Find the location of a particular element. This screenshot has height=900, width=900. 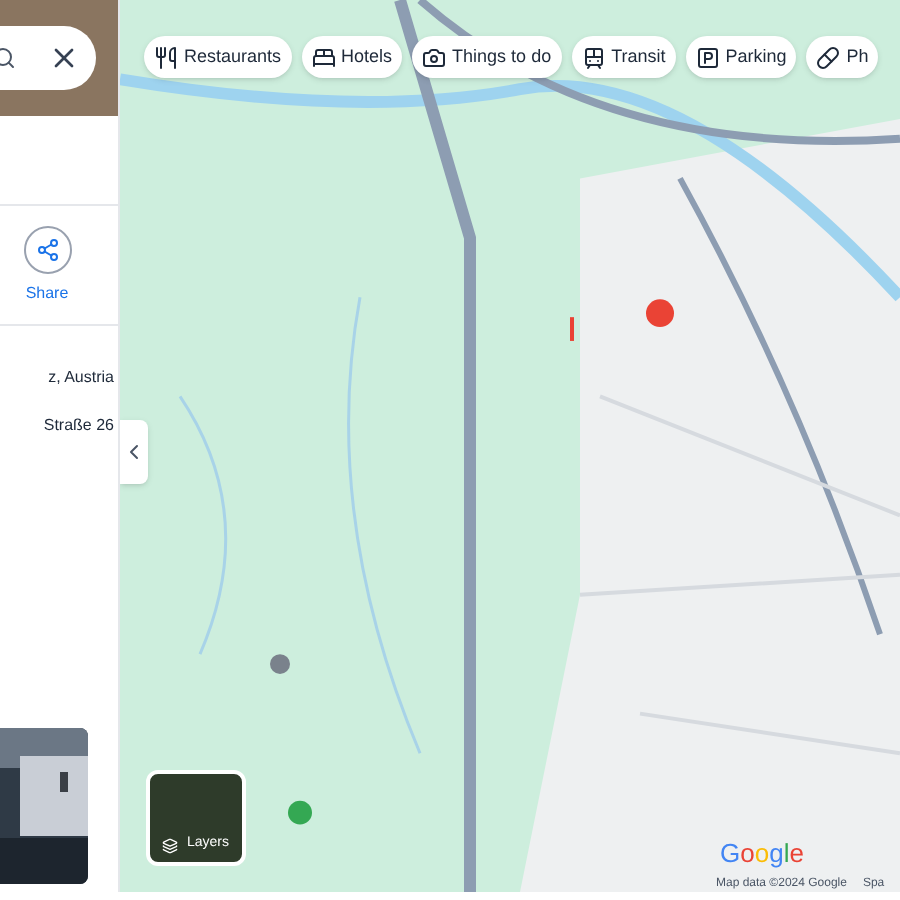

tram-icon is located at coordinates (593, 57).